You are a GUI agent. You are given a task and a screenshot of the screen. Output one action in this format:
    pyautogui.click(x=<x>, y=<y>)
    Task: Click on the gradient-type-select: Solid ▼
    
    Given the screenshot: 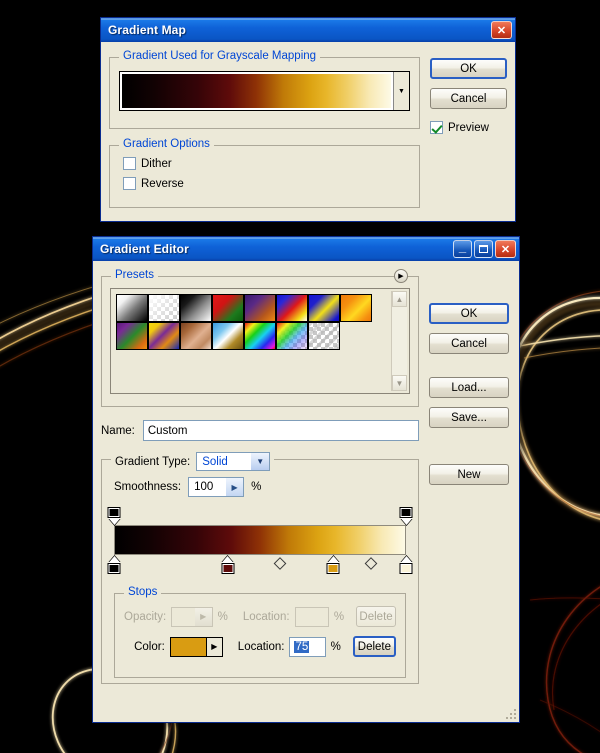 What is the action you would take?
    pyautogui.click(x=233, y=461)
    